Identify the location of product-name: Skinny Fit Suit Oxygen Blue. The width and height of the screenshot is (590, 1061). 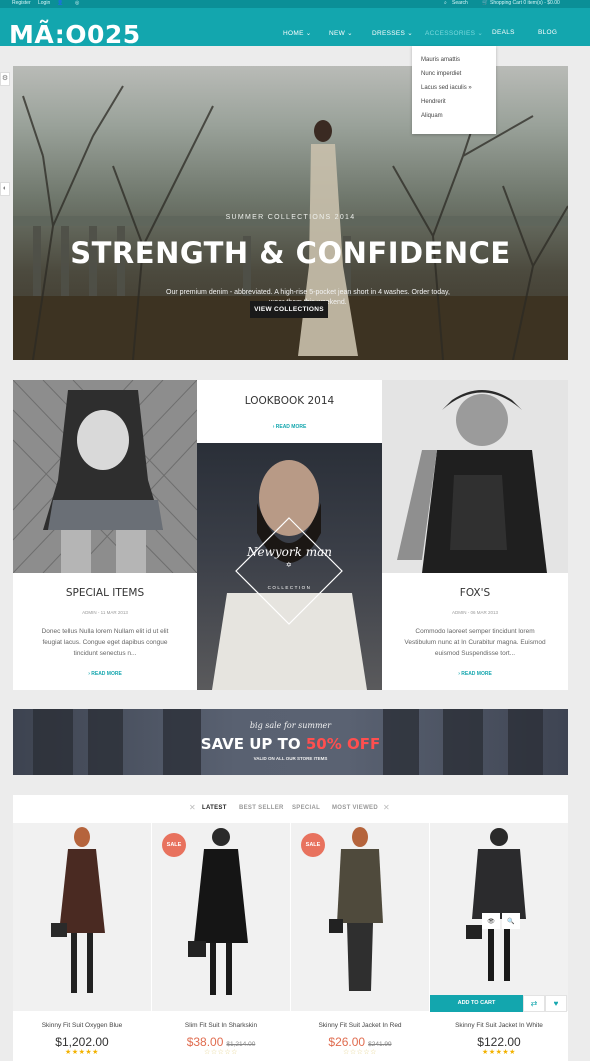
(82, 1025).